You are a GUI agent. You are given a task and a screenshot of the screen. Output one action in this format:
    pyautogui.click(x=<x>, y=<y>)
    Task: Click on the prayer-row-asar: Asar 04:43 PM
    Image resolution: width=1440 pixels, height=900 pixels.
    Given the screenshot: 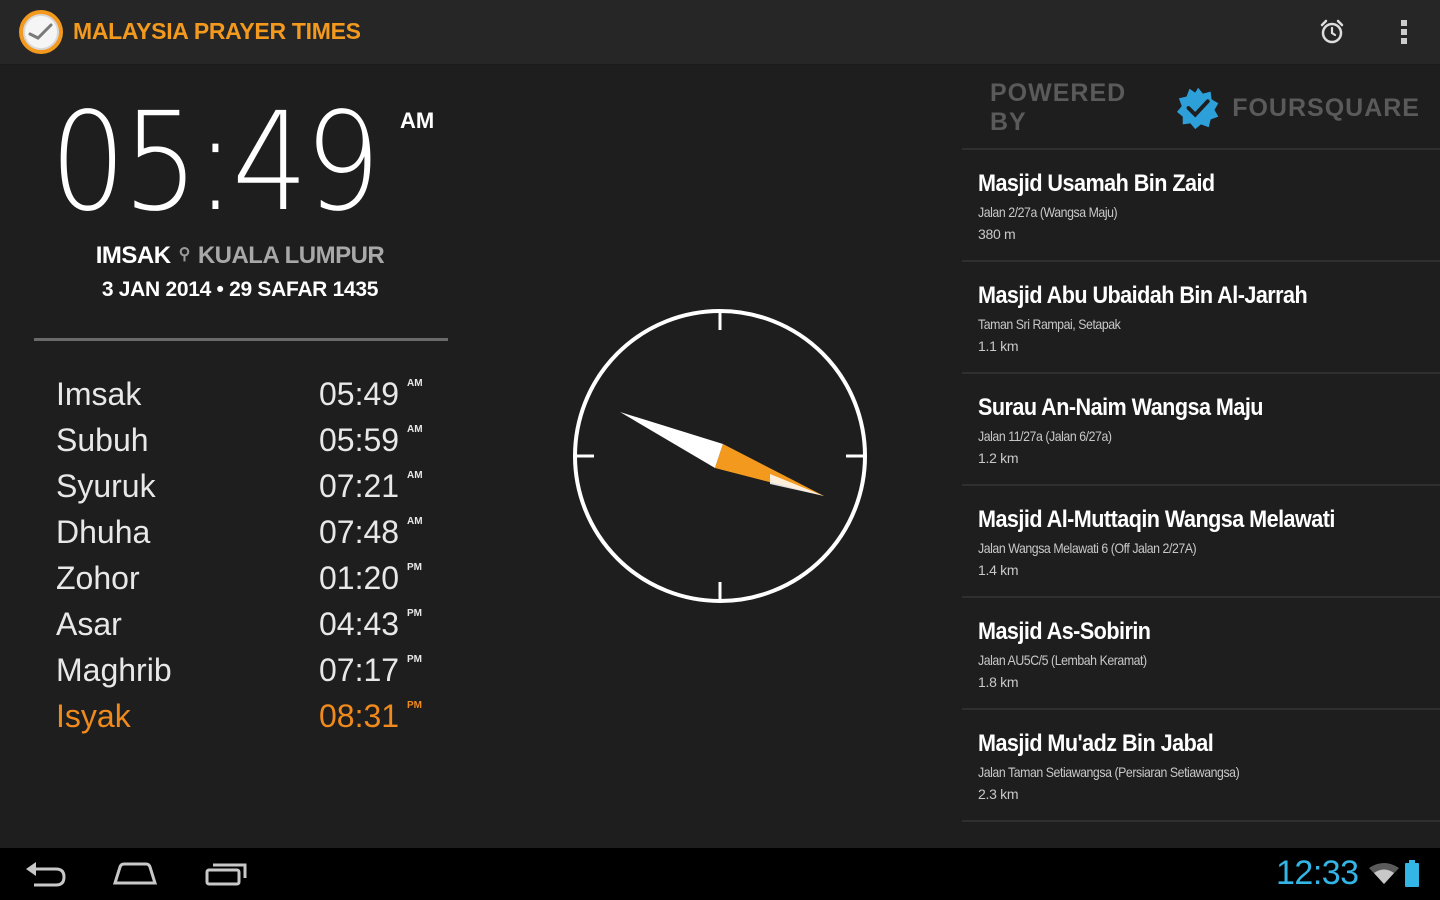 What is the action you would take?
    pyautogui.click(x=246, y=625)
    